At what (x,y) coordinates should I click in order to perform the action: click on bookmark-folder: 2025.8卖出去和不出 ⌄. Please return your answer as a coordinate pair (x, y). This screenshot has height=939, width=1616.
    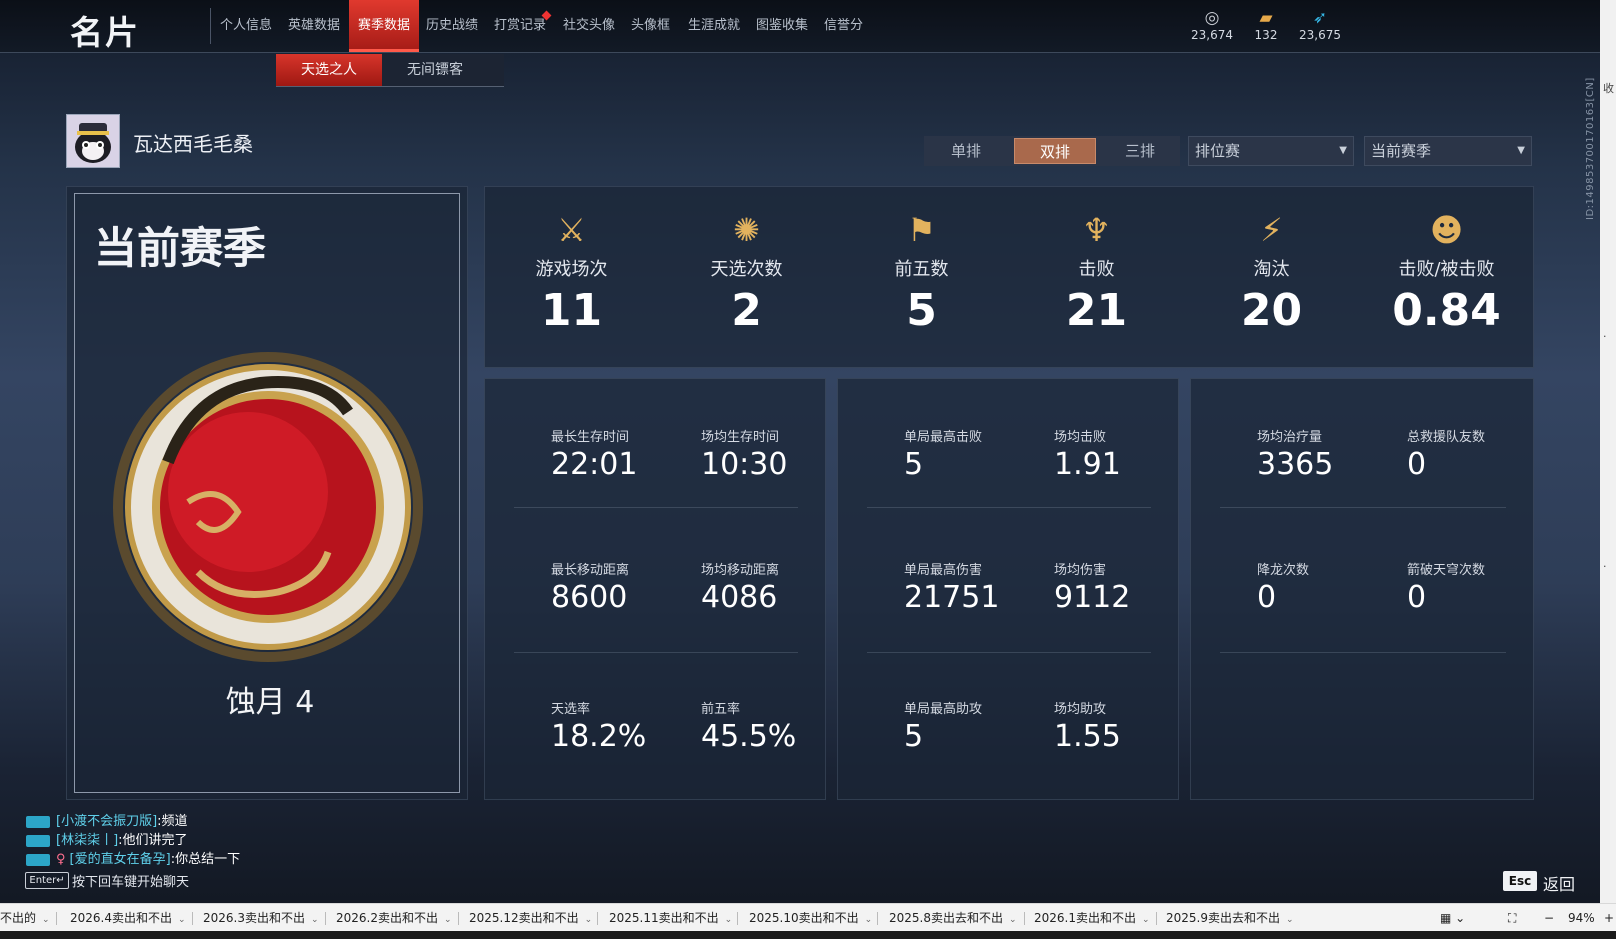
    Looking at the image, I should click on (953, 918).